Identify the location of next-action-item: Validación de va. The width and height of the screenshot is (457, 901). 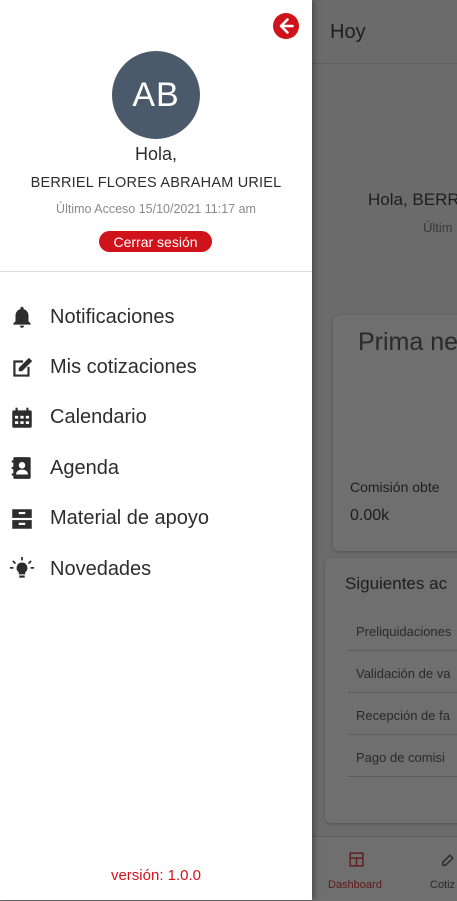
(403, 673).